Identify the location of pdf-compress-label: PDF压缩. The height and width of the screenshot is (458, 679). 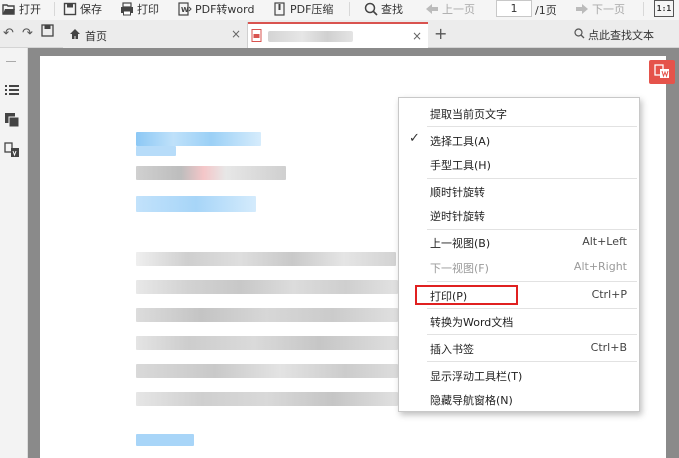
(312, 9).